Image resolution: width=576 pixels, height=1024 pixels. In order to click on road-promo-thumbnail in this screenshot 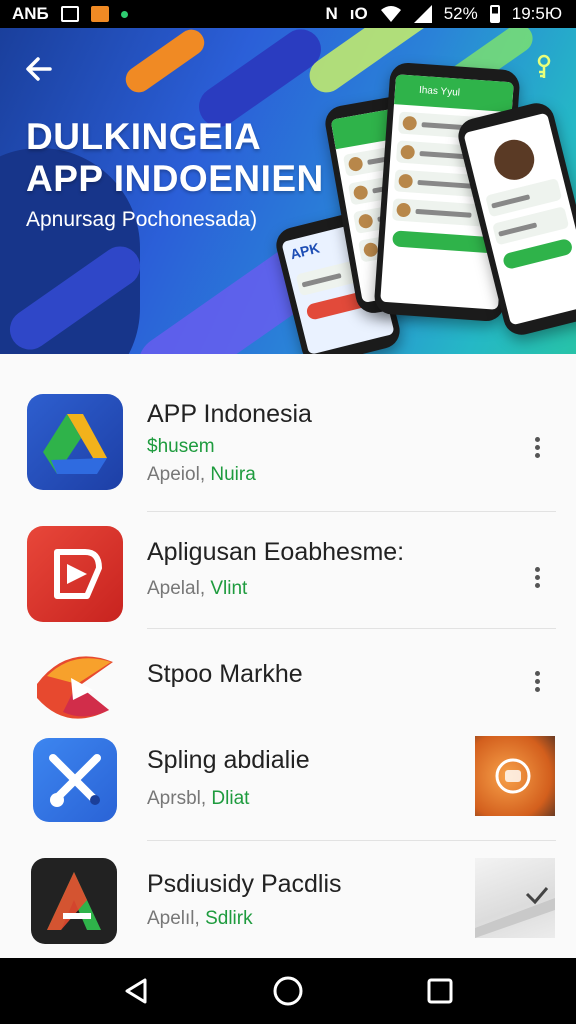, I will do `click(515, 898)`.